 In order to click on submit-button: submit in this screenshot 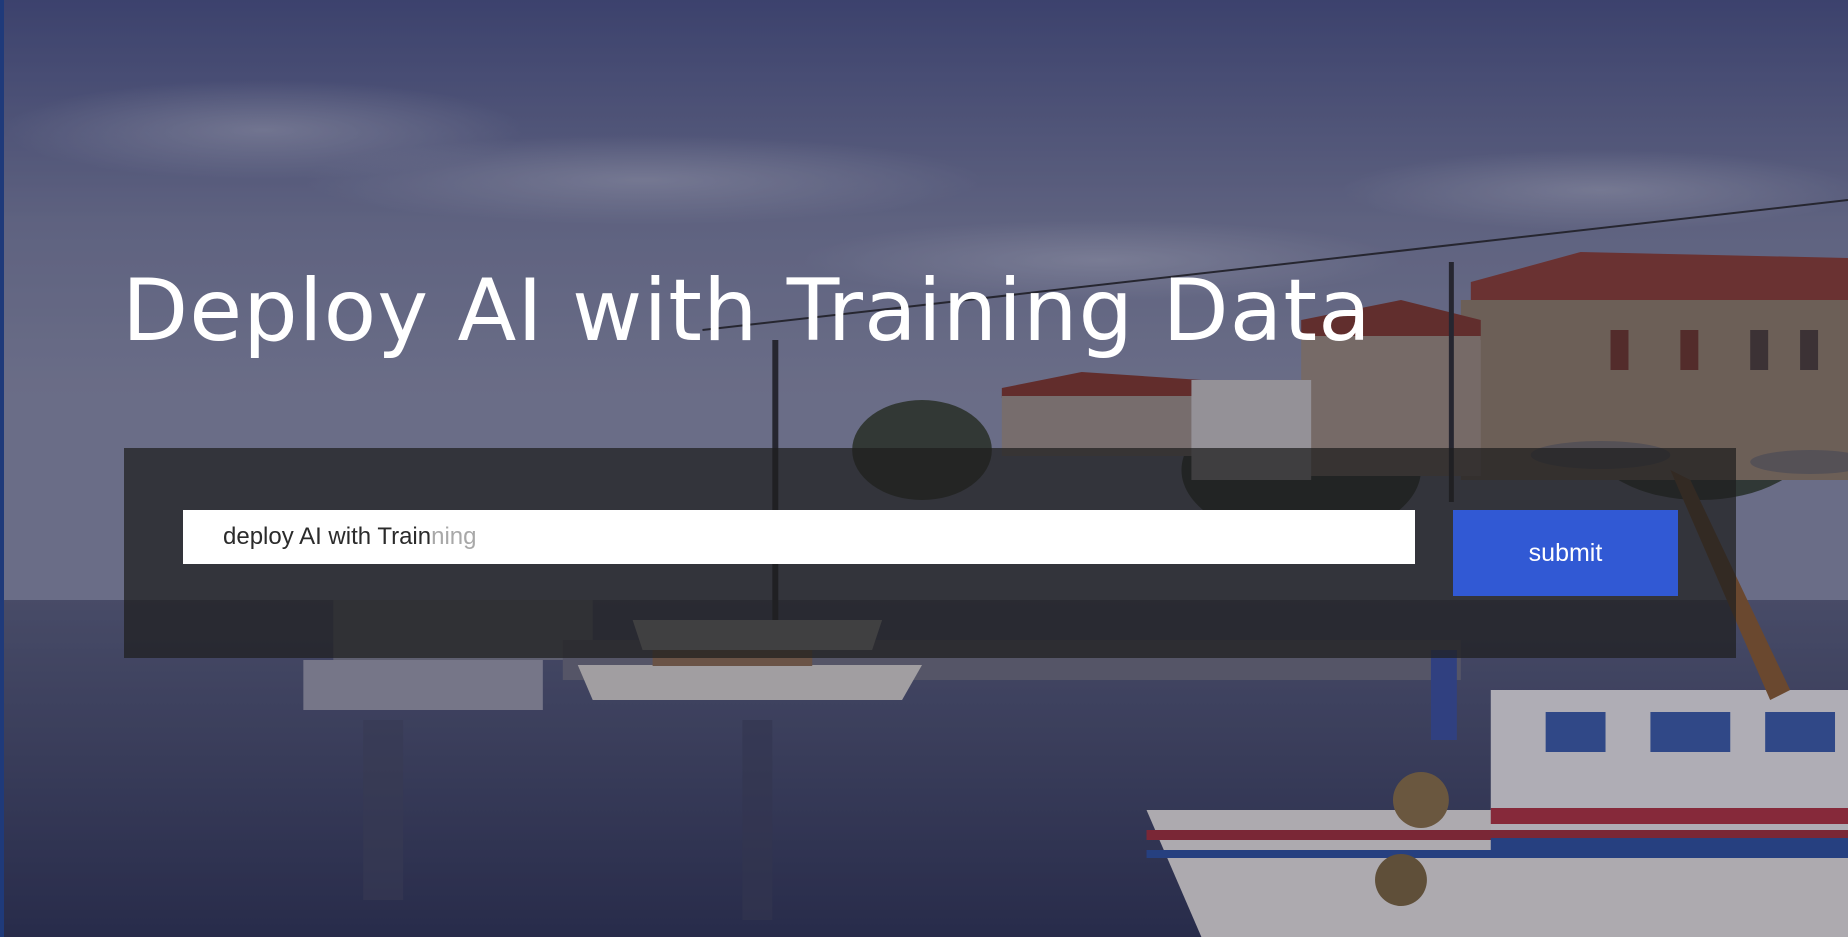, I will do `click(1565, 553)`.